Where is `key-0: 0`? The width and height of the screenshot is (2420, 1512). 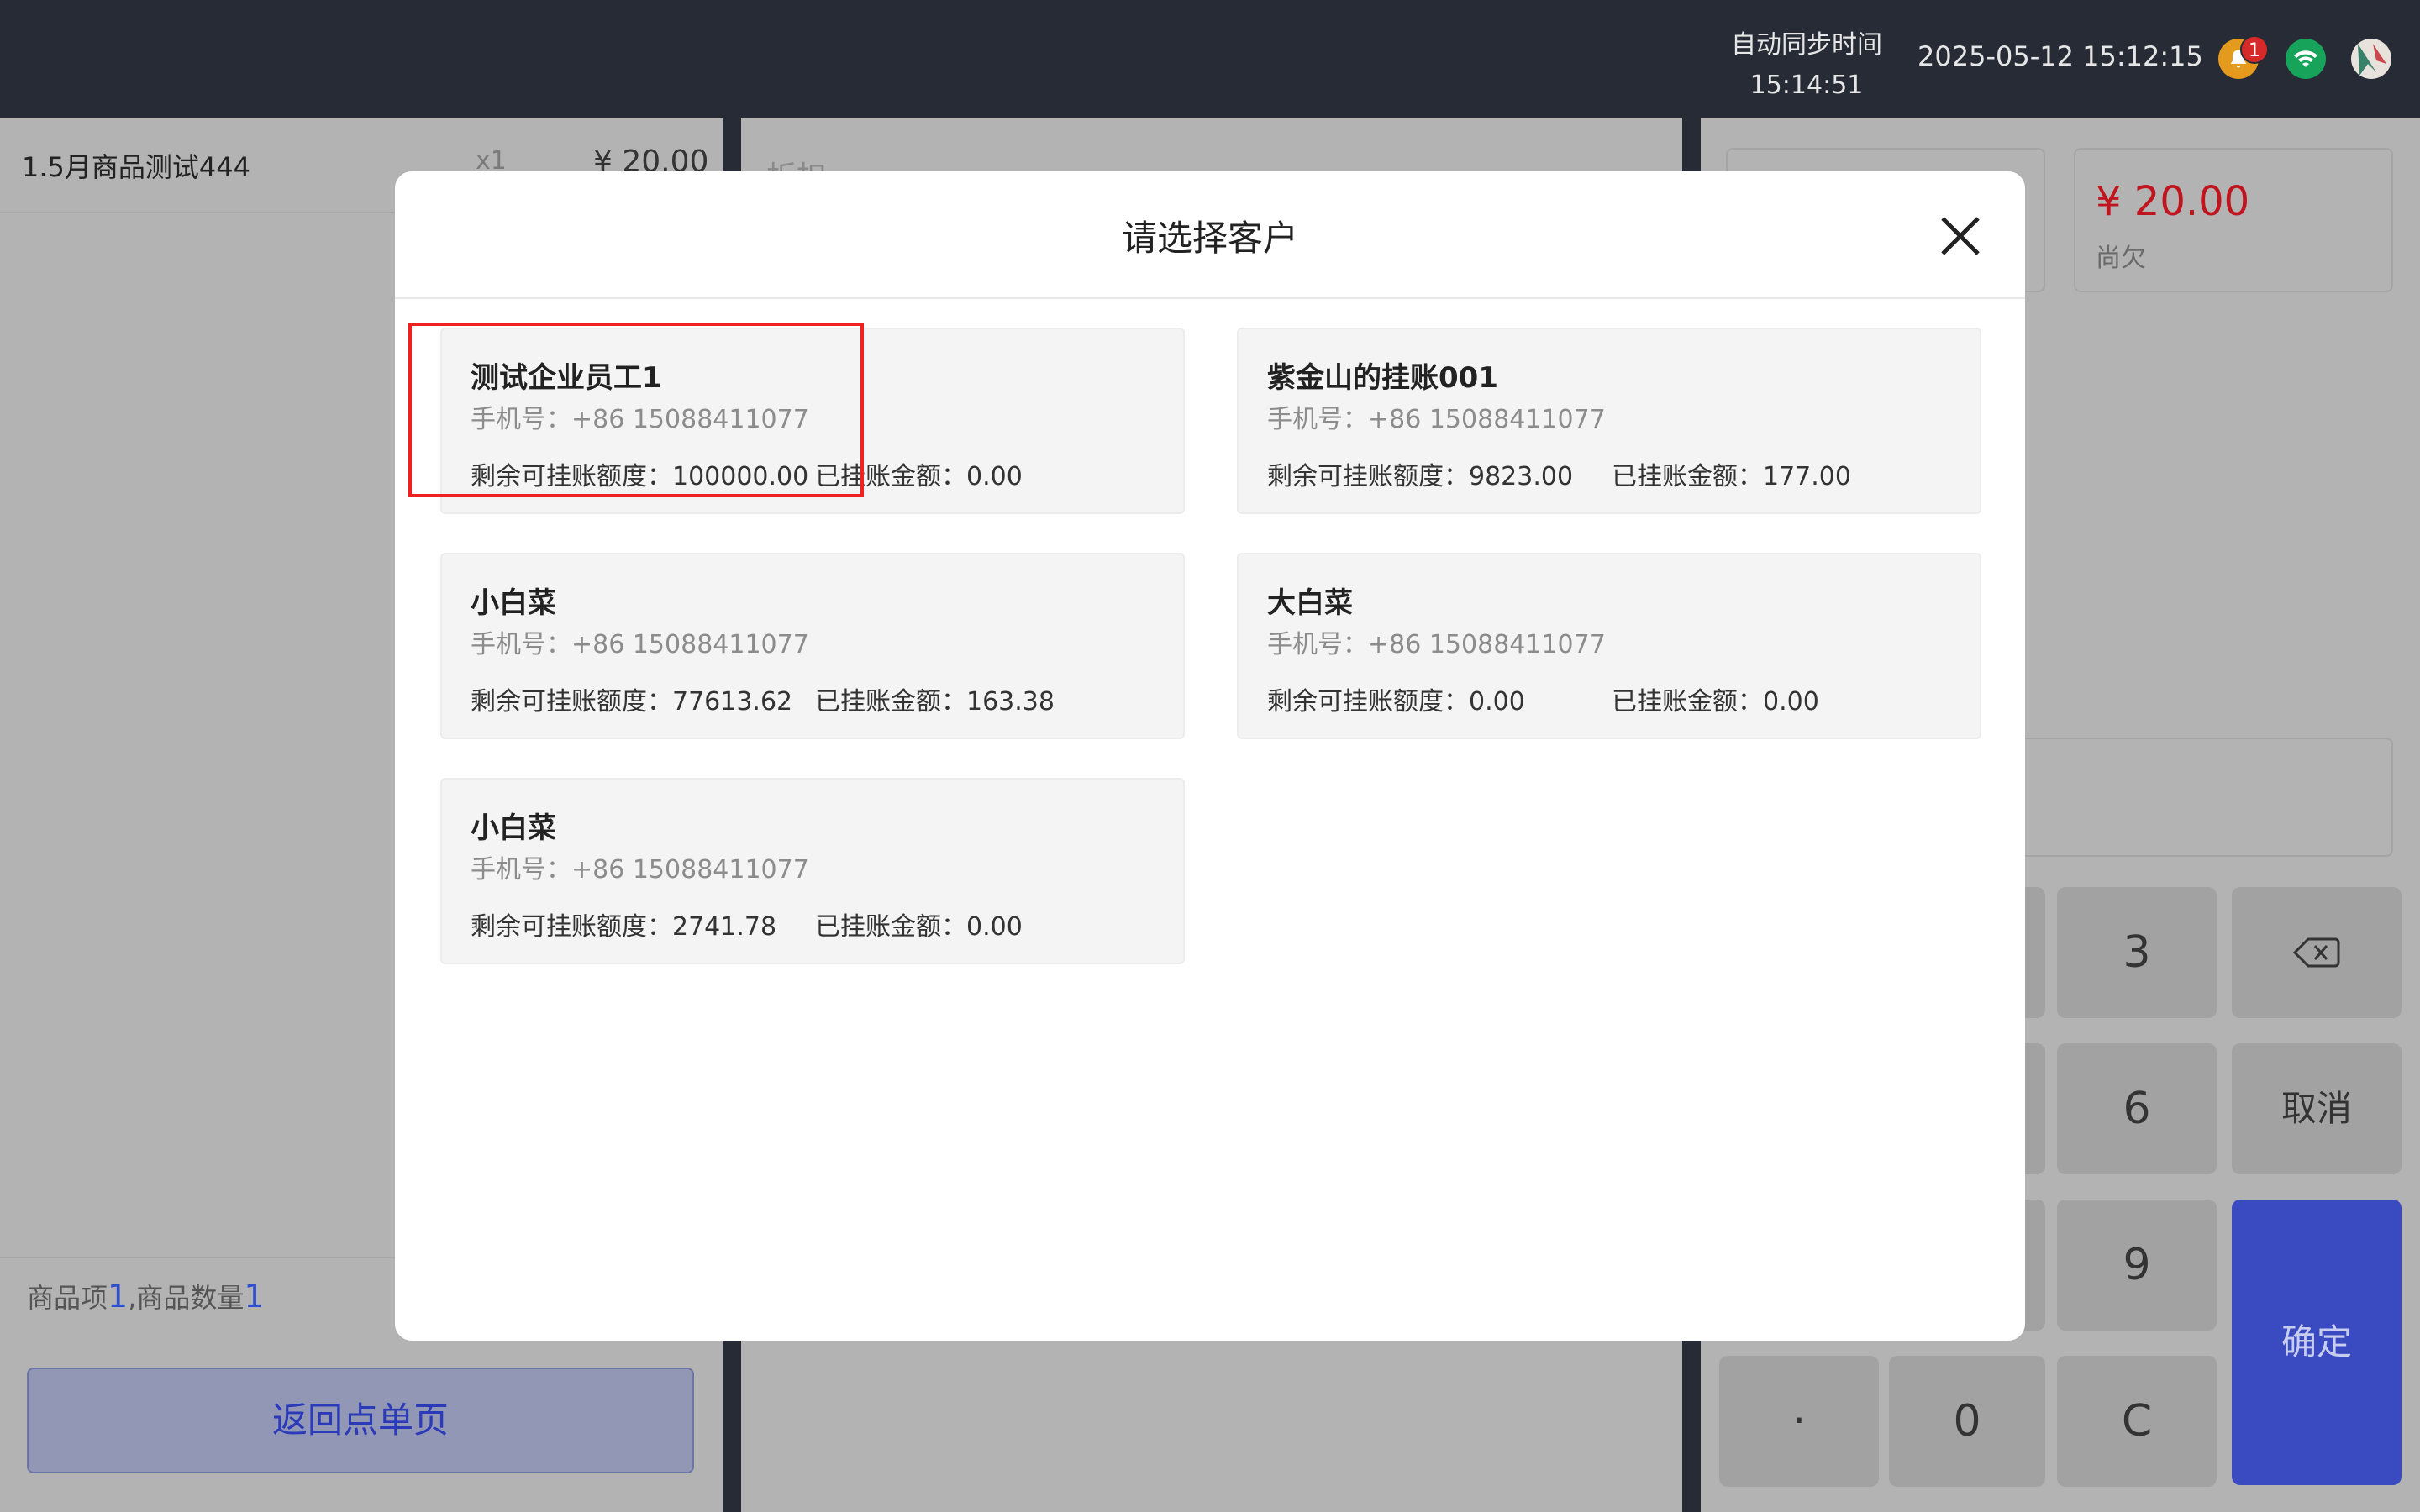 key-0: 0 is located at coordinates (1967, 1421).